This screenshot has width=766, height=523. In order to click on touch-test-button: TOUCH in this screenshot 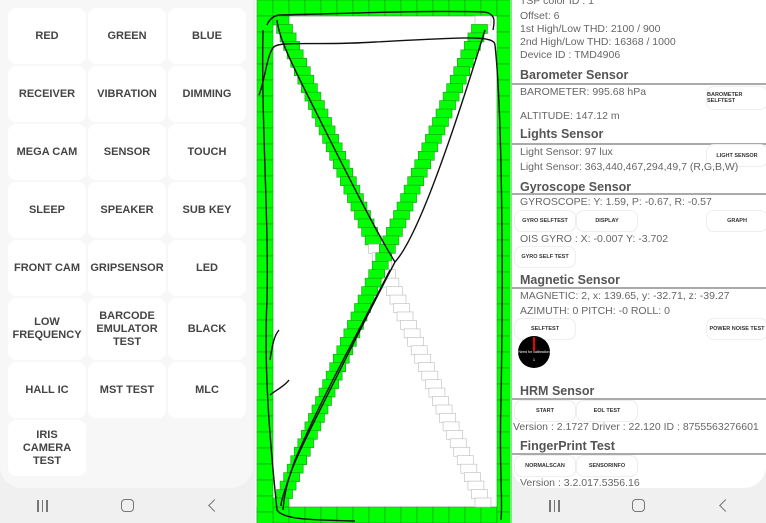, I will do `click(207, 152)`.